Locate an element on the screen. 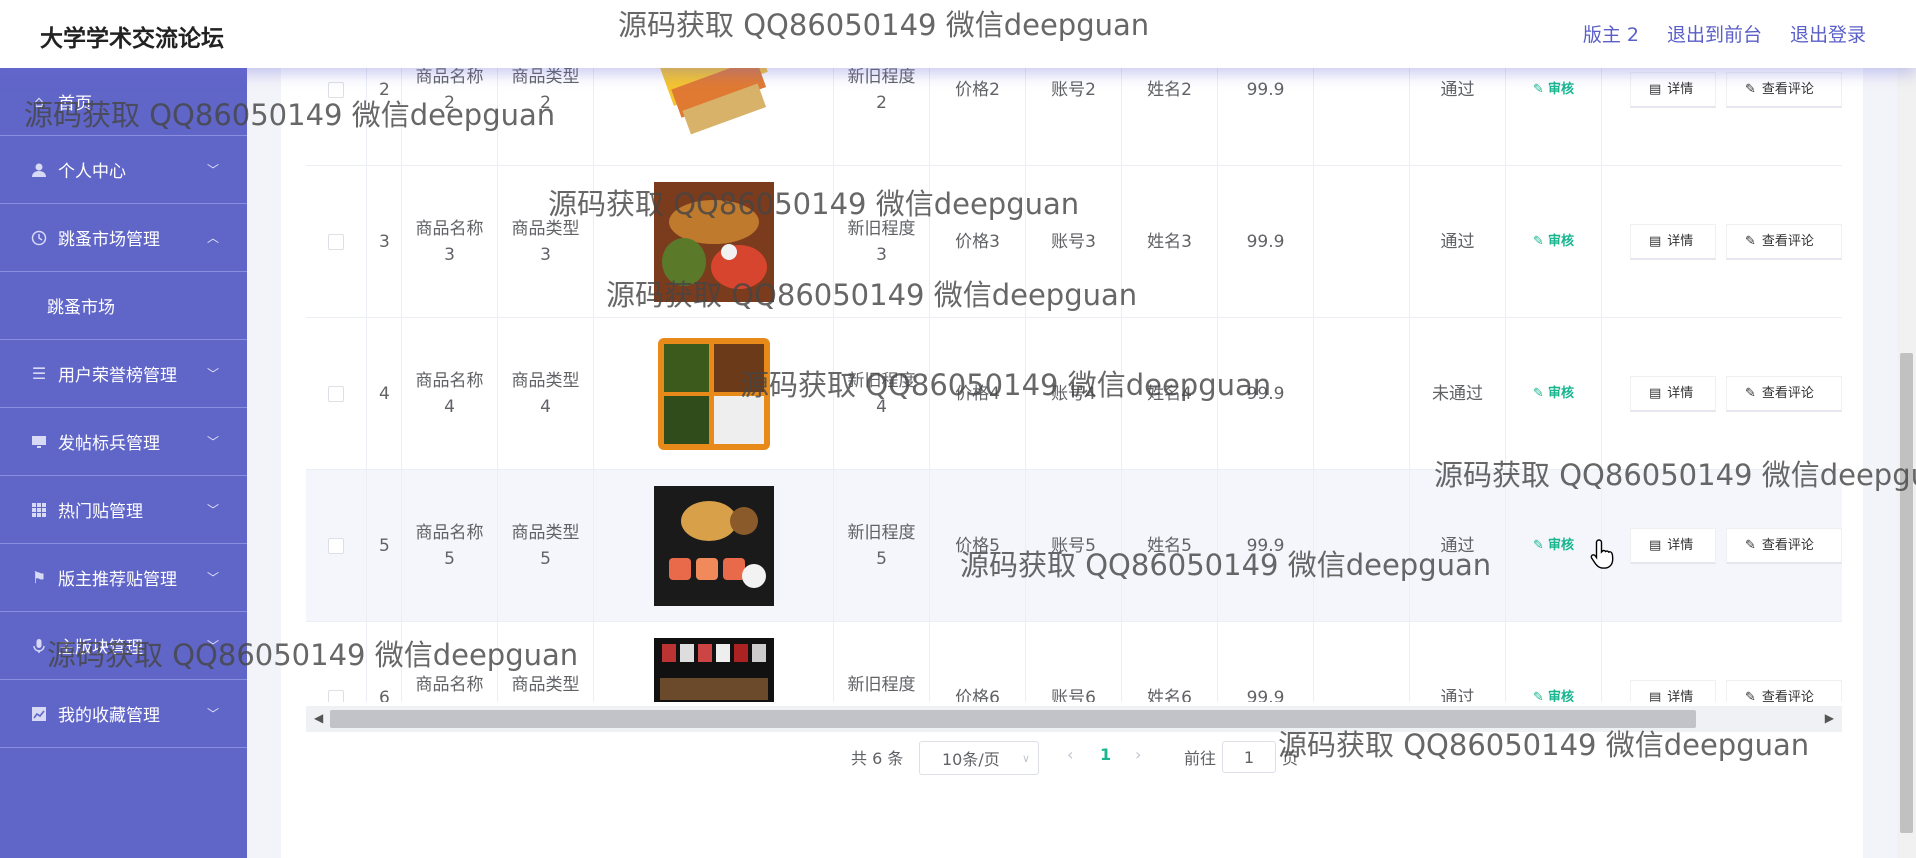  vertical-scroll-thumb is located at coordinates (1906, 593).